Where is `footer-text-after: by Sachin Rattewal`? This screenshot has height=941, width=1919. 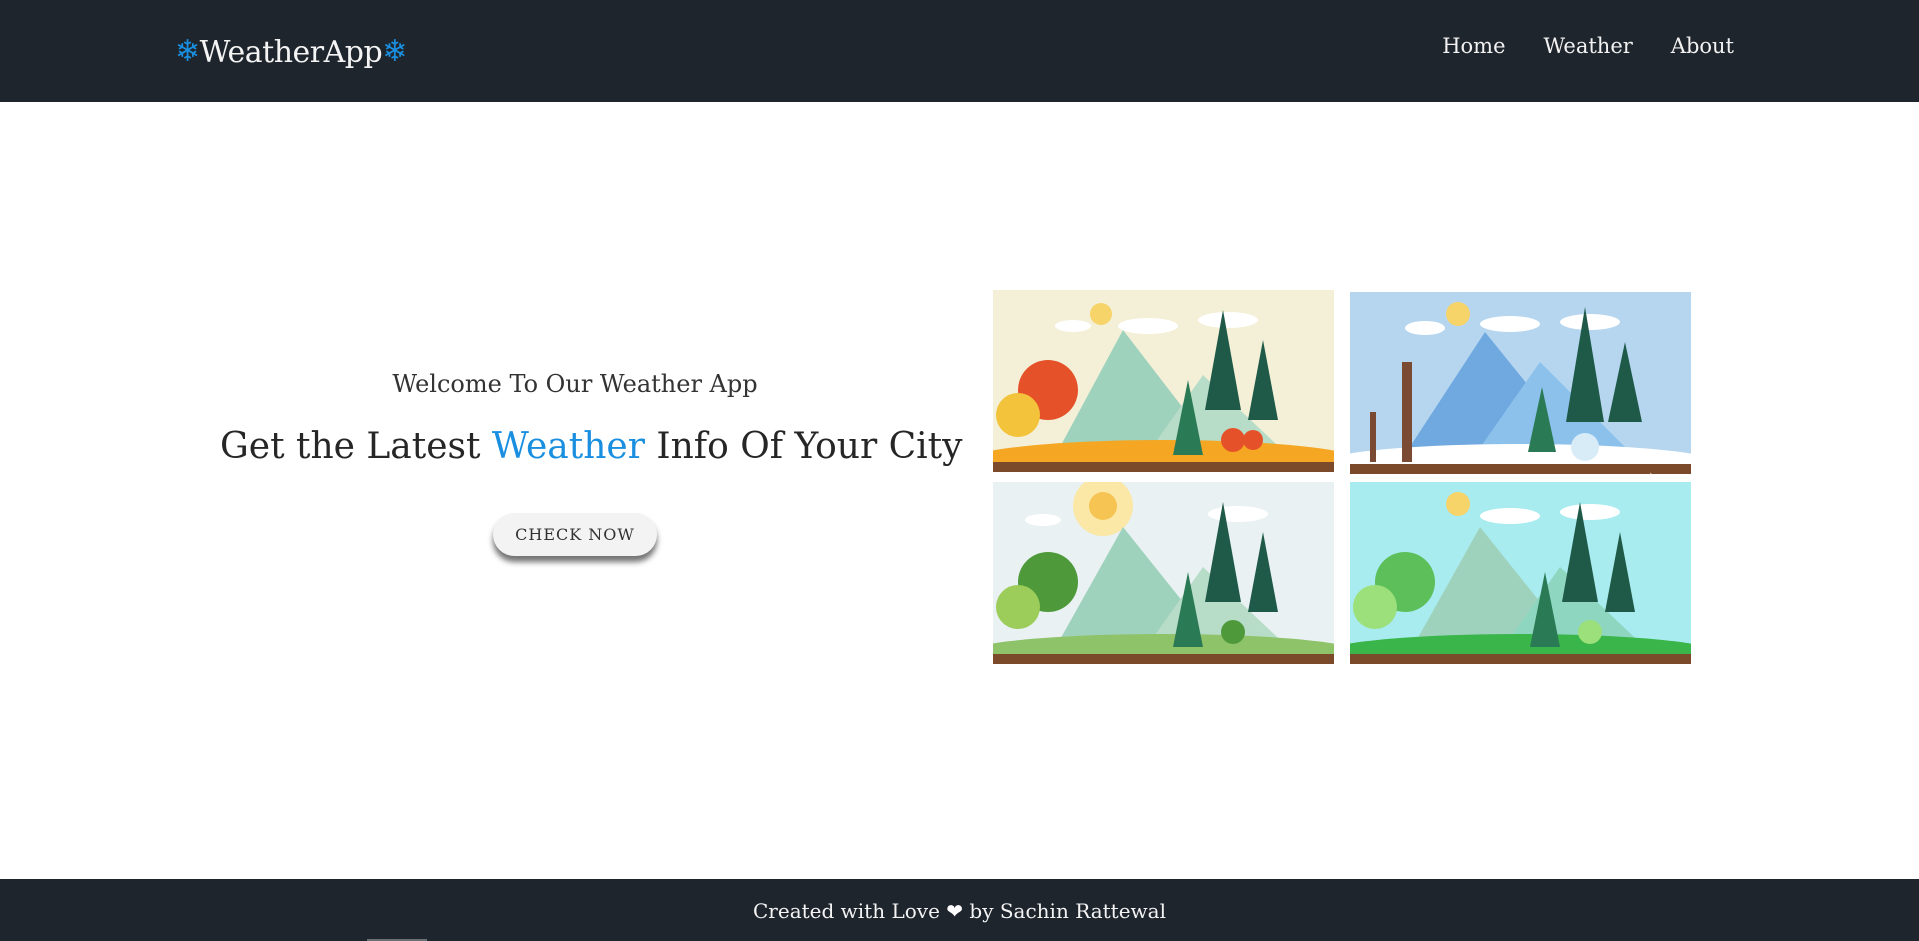 footer-text-after: by Sachin Rattewal is located at coordinates (1064, 911).